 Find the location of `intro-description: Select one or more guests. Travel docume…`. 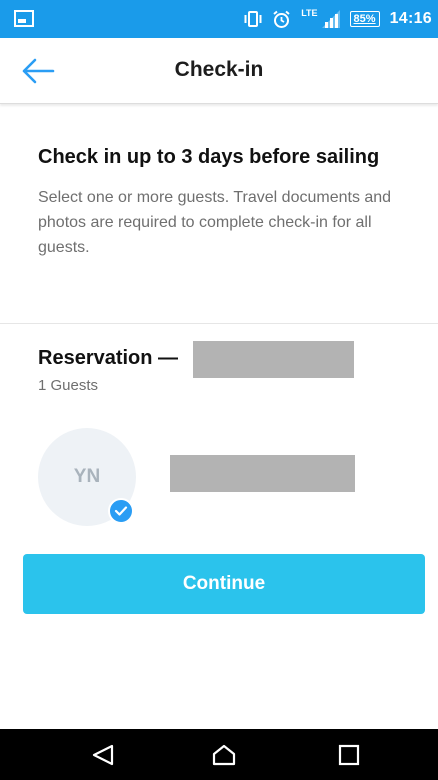

intro-description: Select one or more guests. Travel docume… is located at coordinates (215, 222).